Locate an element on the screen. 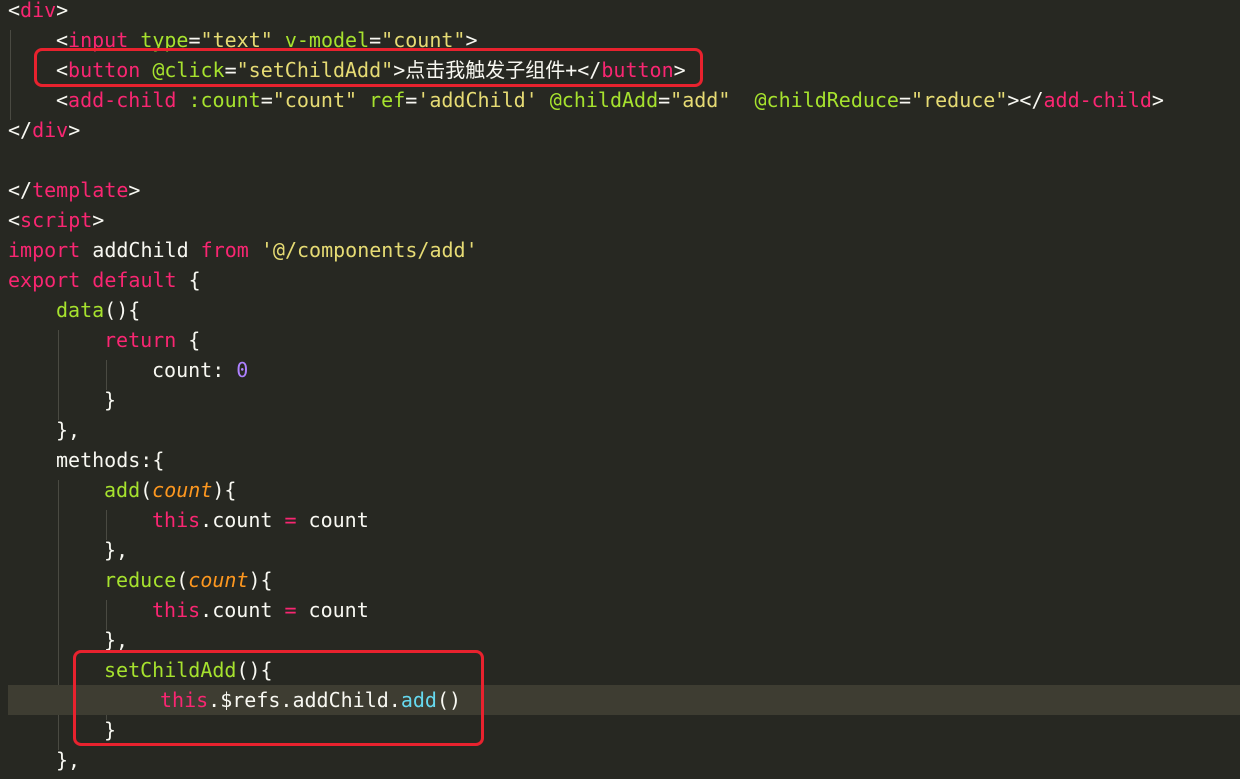 This screenshot has height=779, width=1240. code-token: return is located at coordinates (140, 340).